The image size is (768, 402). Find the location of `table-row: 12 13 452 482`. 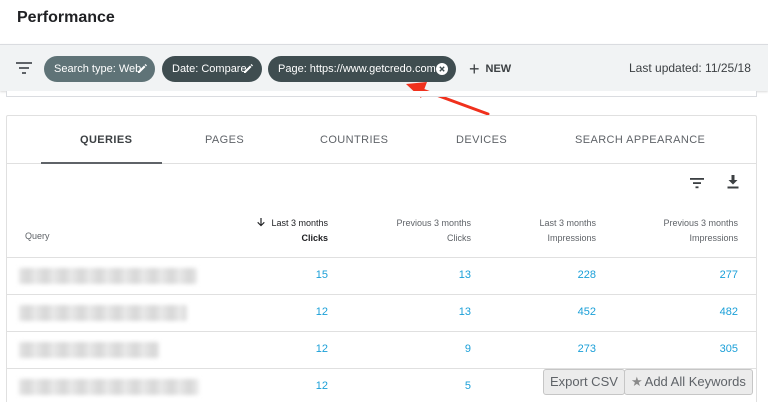

table-row: 12 13 452 482 is located at coordinates (381, 313).